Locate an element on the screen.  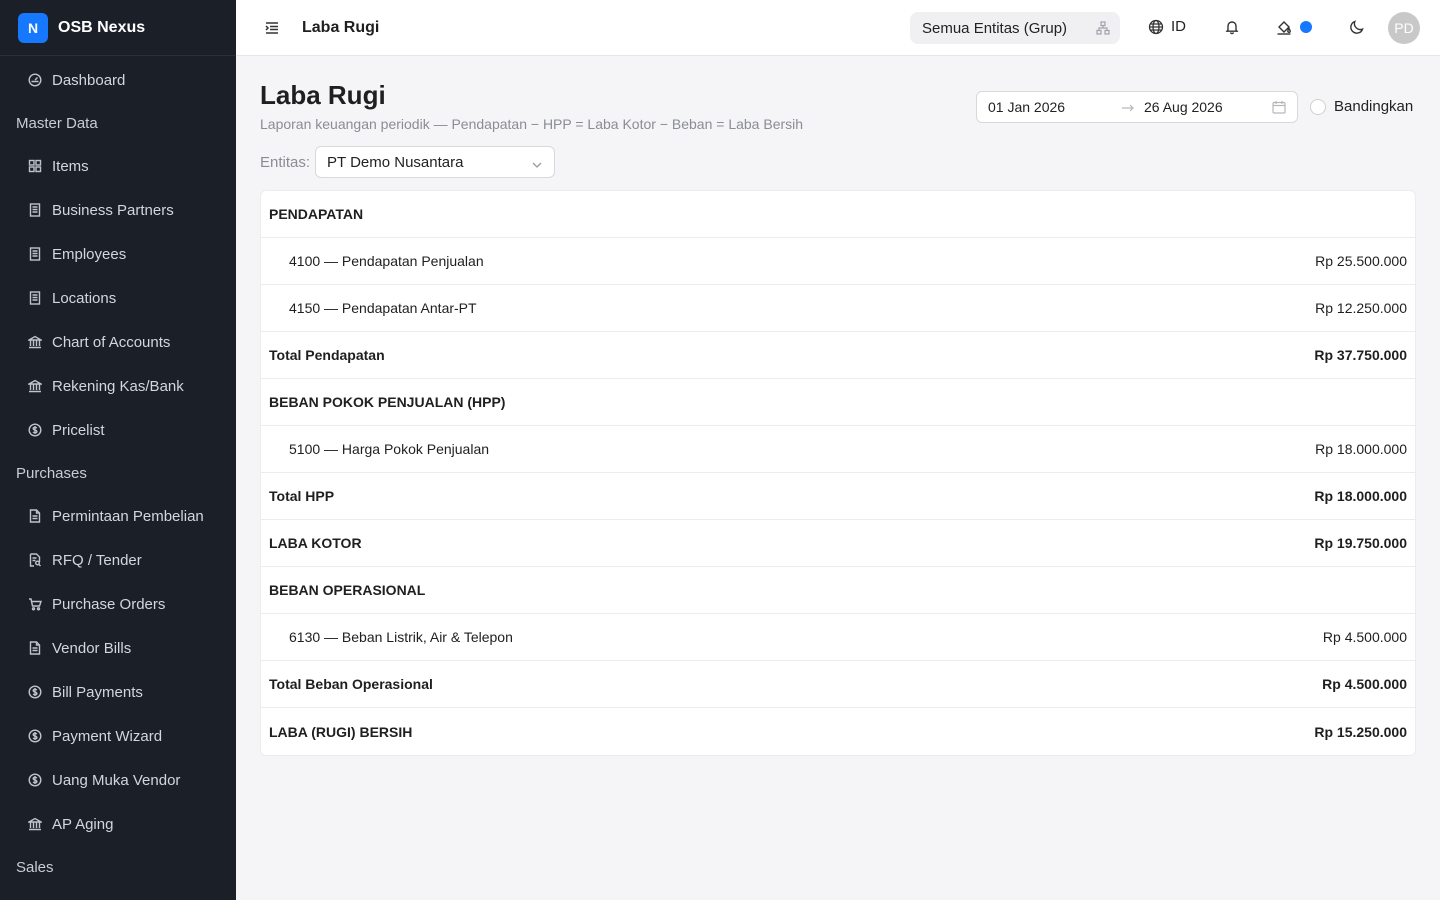
row-label: LABA (RUGI) BERSIH is located at coordinates (341, 731).